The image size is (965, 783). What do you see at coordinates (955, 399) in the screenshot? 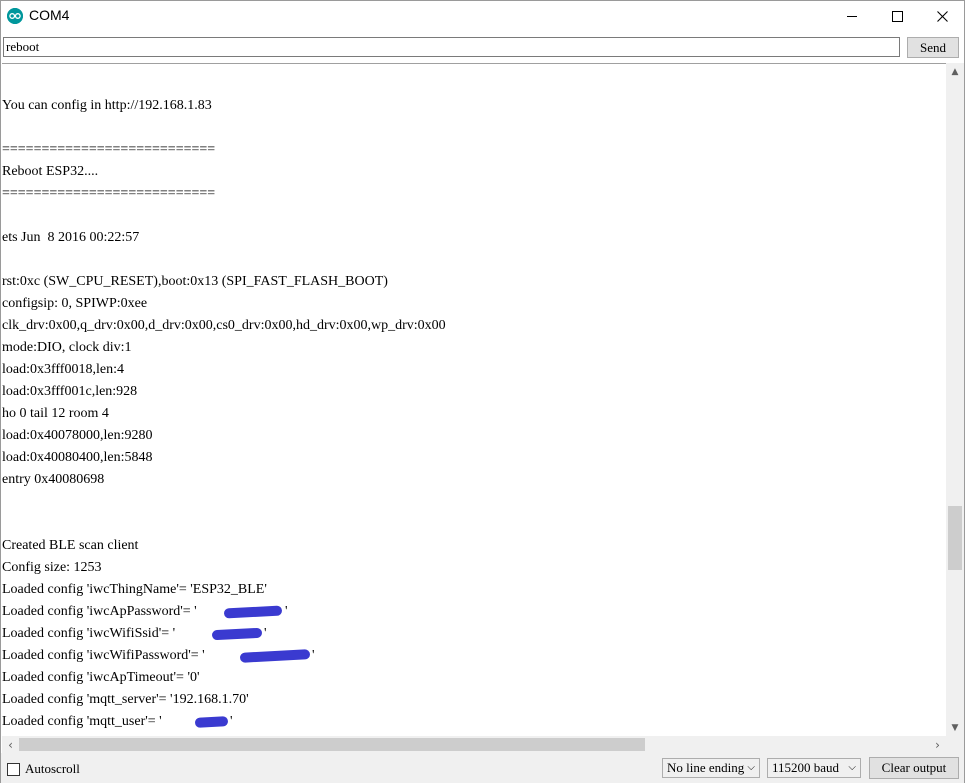
I see `vertical-scrollbar: ▲ ▼` at bounding box center [955, 399].